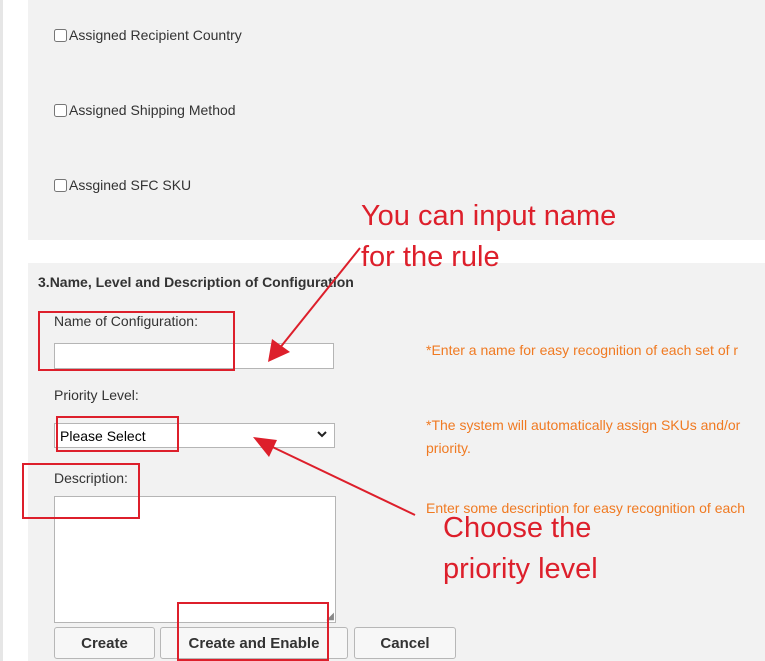 This screenshot has height=661, width=765. I want to click on description-highlight-box, so click(81, 491).